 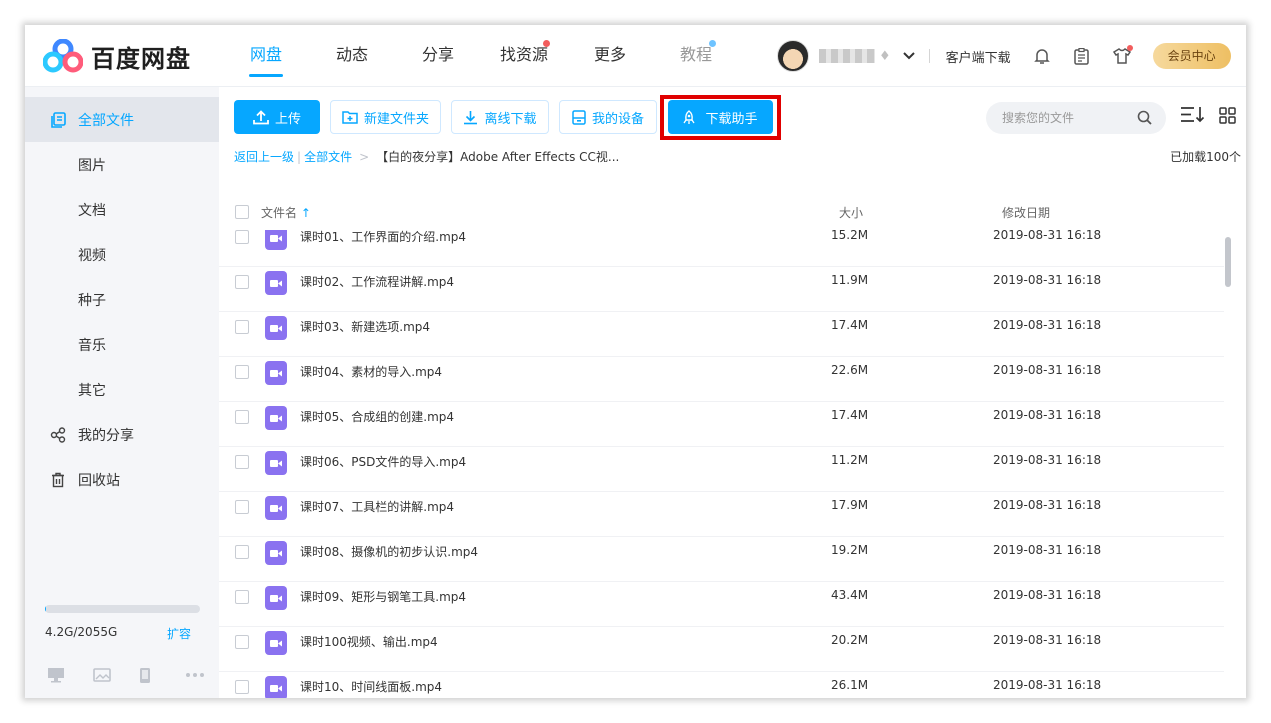 I want to click on column-header-date: 修改日期, so click(x=1026, y=212).